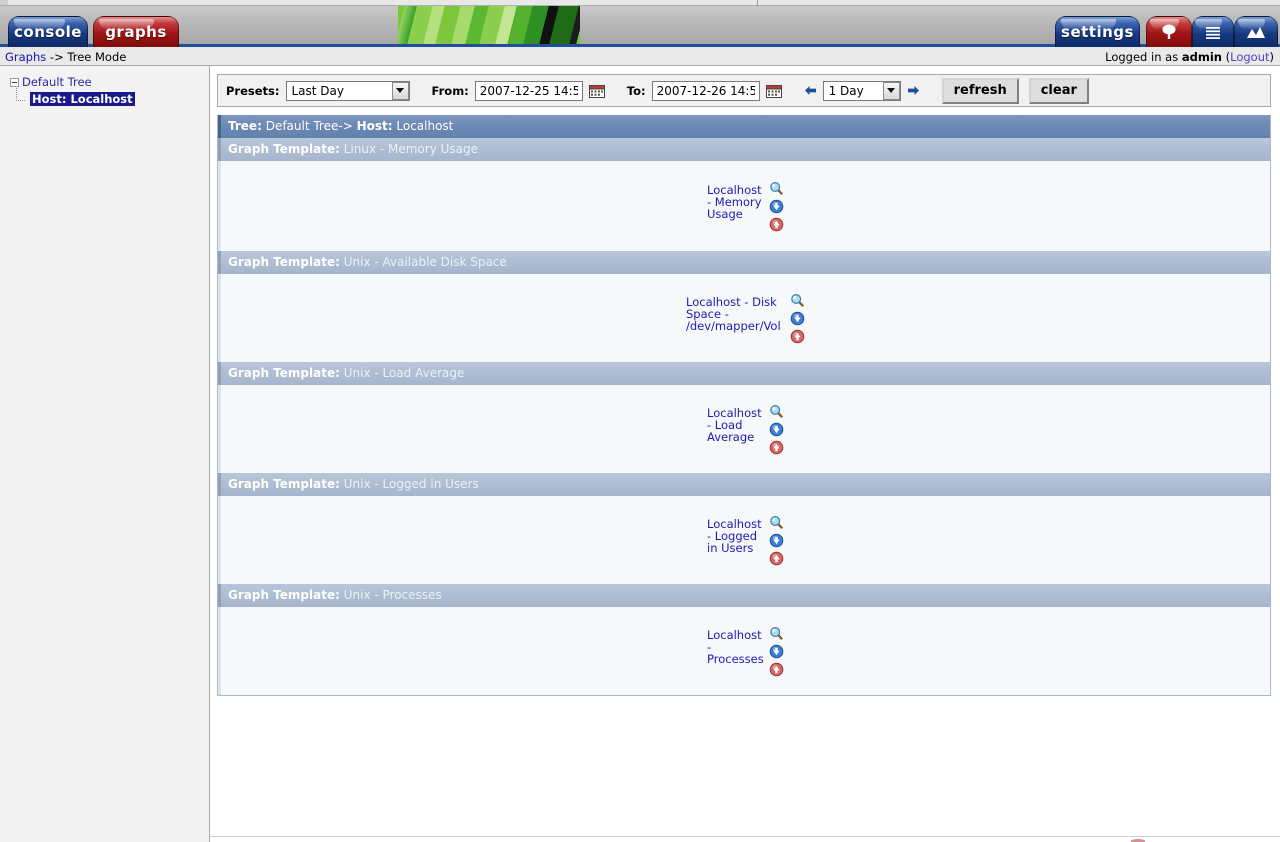 This screenshot has height=842, width=1280. Describe the element at coordinates (980, 90) in the screenshot. I see `refresh-button: refresh` at that location.